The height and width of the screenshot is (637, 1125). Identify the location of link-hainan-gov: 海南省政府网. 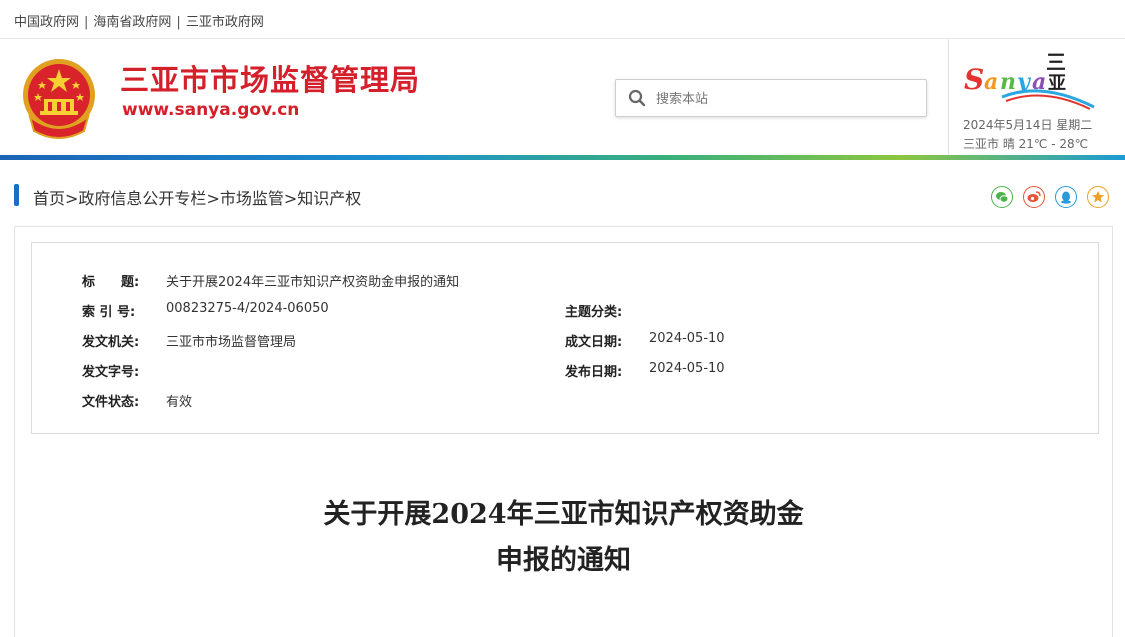
(132, 22).